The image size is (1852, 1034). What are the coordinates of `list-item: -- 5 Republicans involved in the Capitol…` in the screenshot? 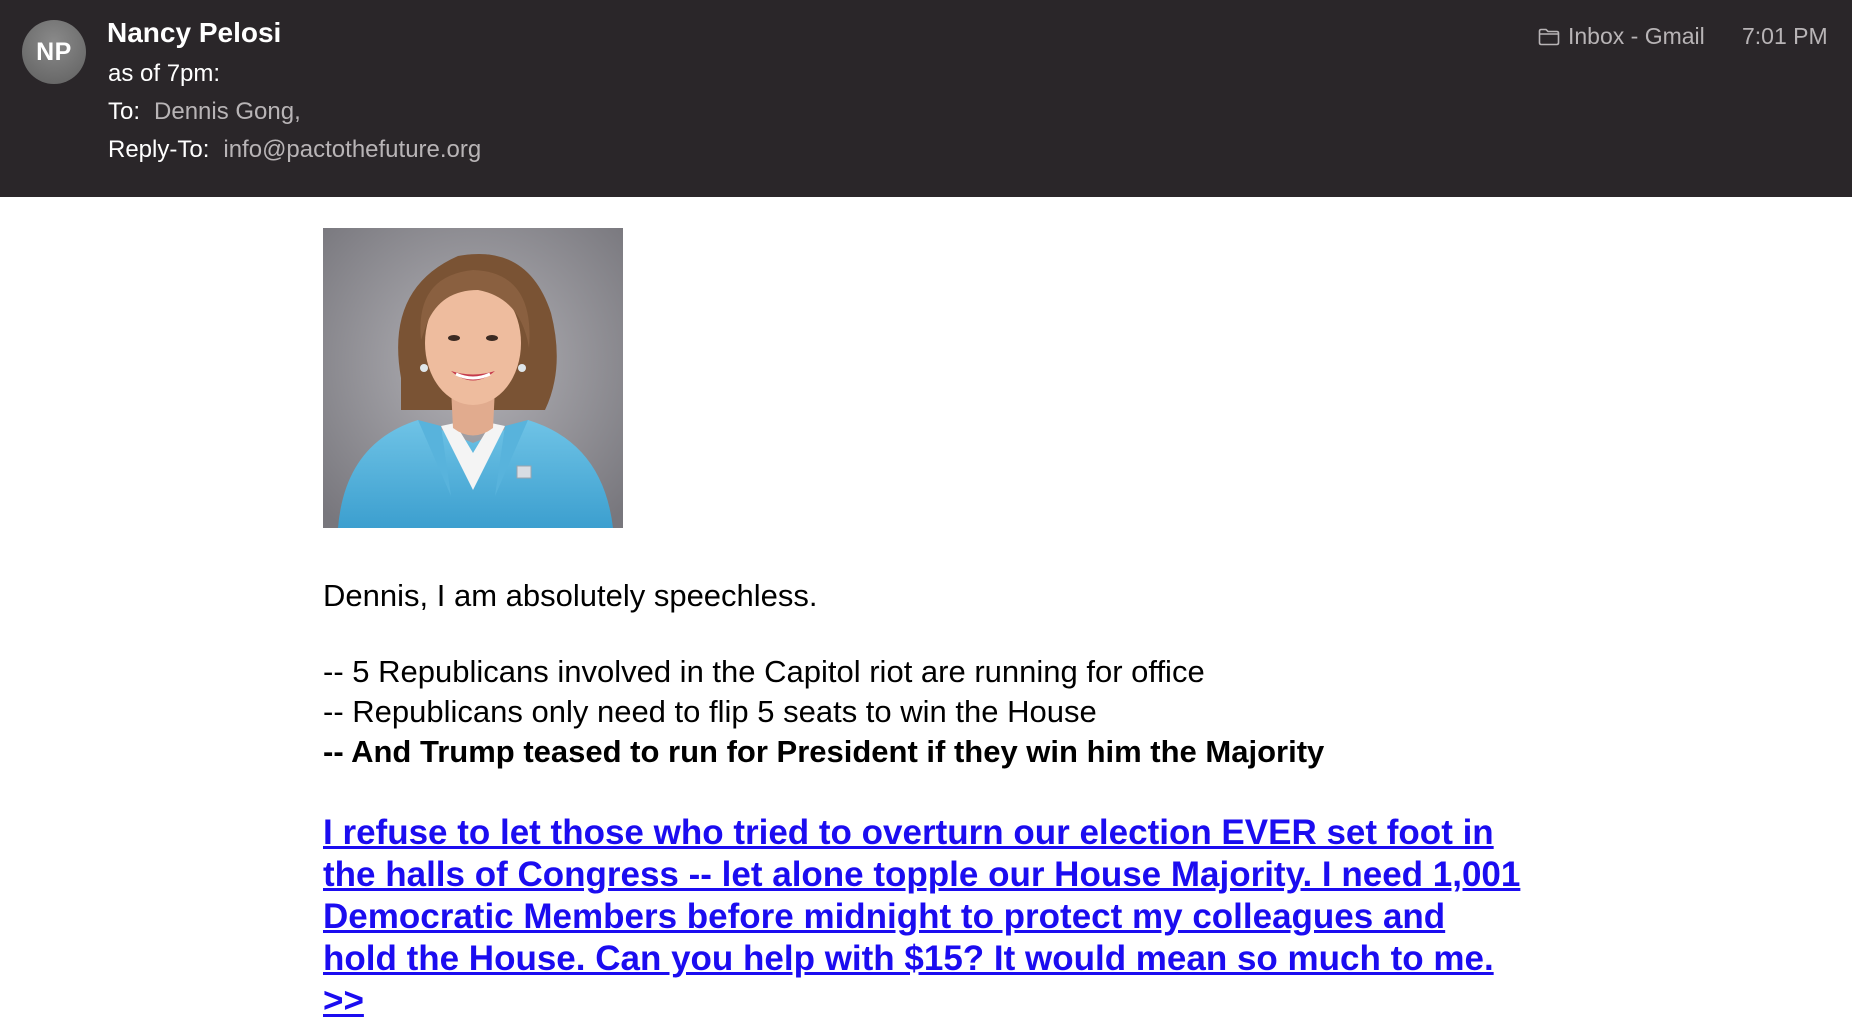 It's located at (764, 671).